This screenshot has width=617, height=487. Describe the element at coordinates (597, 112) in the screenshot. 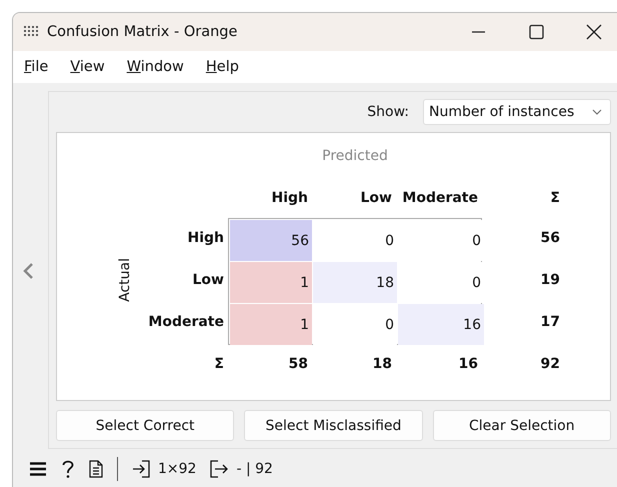

I see `chevron-down-icon` at that location.